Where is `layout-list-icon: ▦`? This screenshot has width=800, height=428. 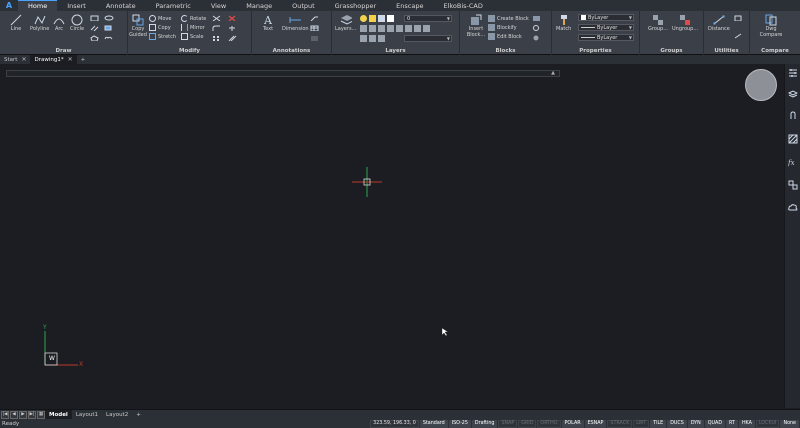
layout-list-icon: ▦ is located at coordinates (41, 414).